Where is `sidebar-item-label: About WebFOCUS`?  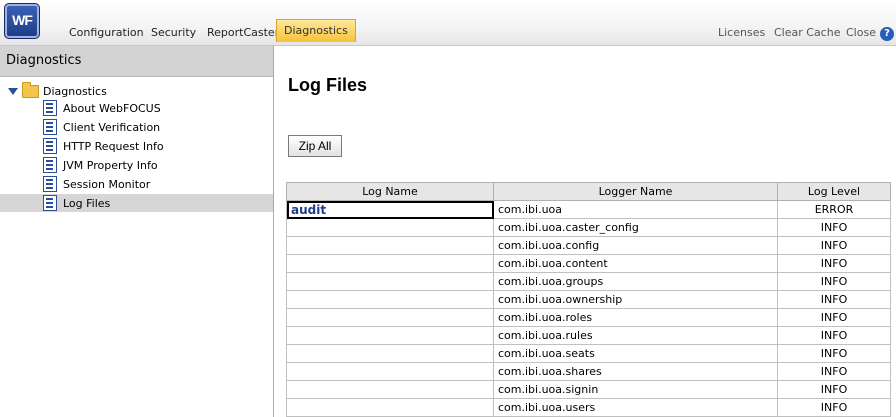 sidebar-item-label: About WebFOCUS is located at coordinates (112, 108).